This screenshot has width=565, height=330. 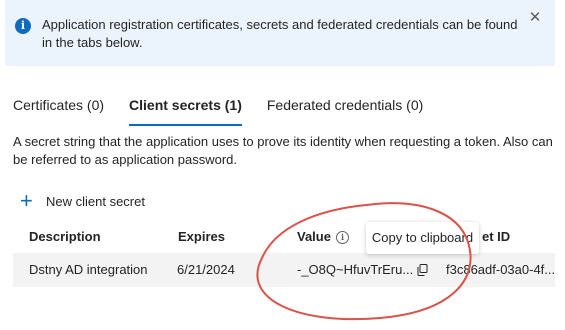 What do you see at coordinates (95, 201) in the screenshot?
I see `new-client-secret-label: New client secret` at bounding box center [95, 201].